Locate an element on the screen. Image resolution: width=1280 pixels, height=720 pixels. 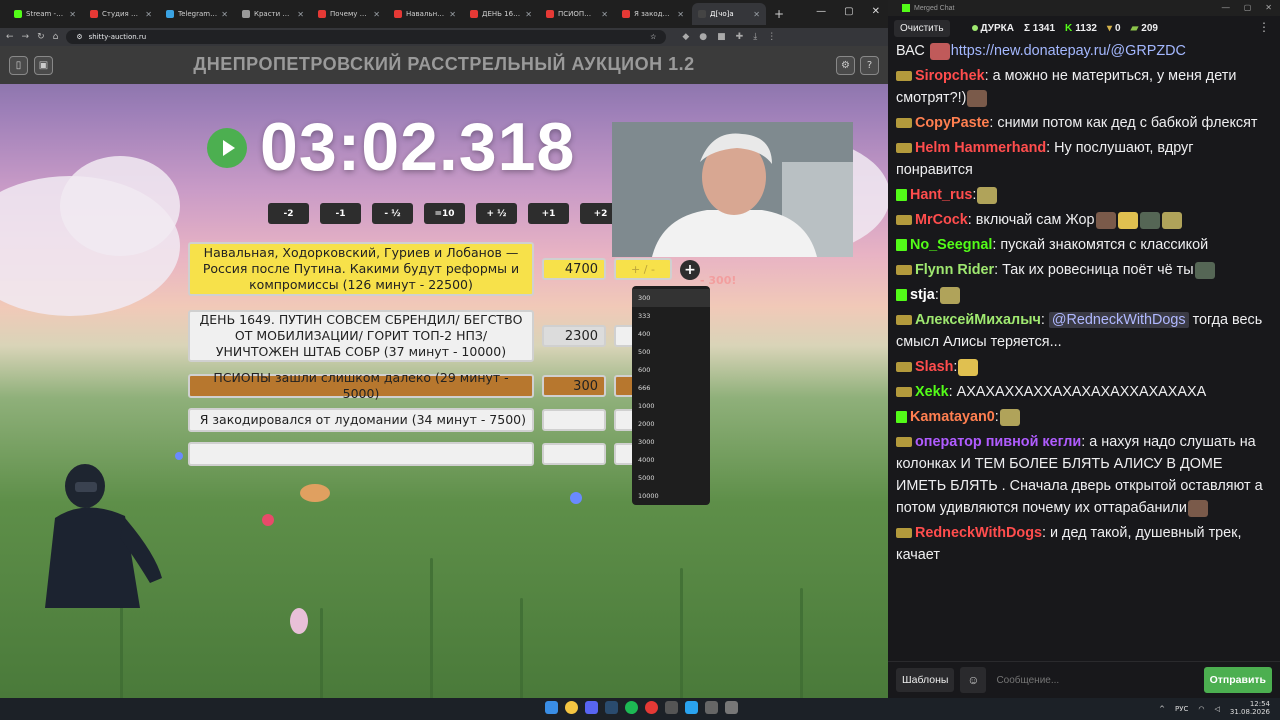
dropdown-option: 5000 is located at coordinates (671, 478).